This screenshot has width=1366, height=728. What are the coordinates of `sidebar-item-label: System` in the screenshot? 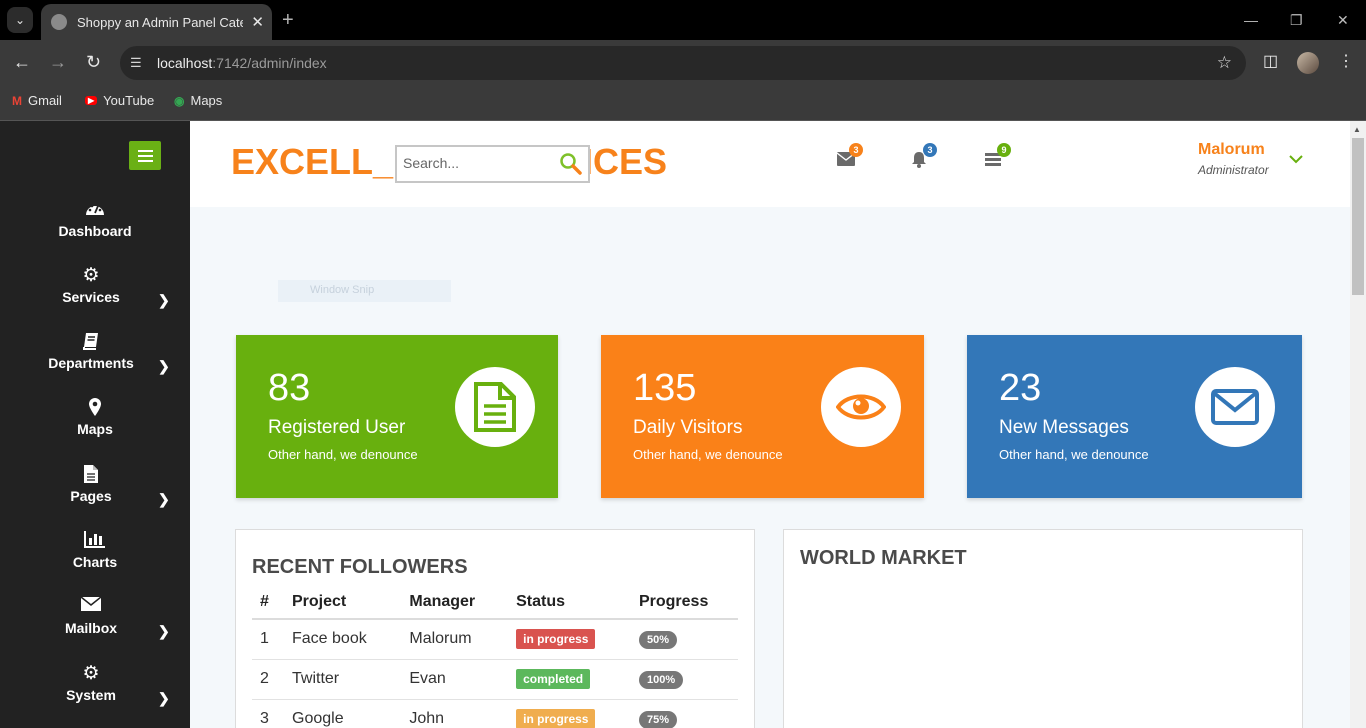 It's located at (91, 695).